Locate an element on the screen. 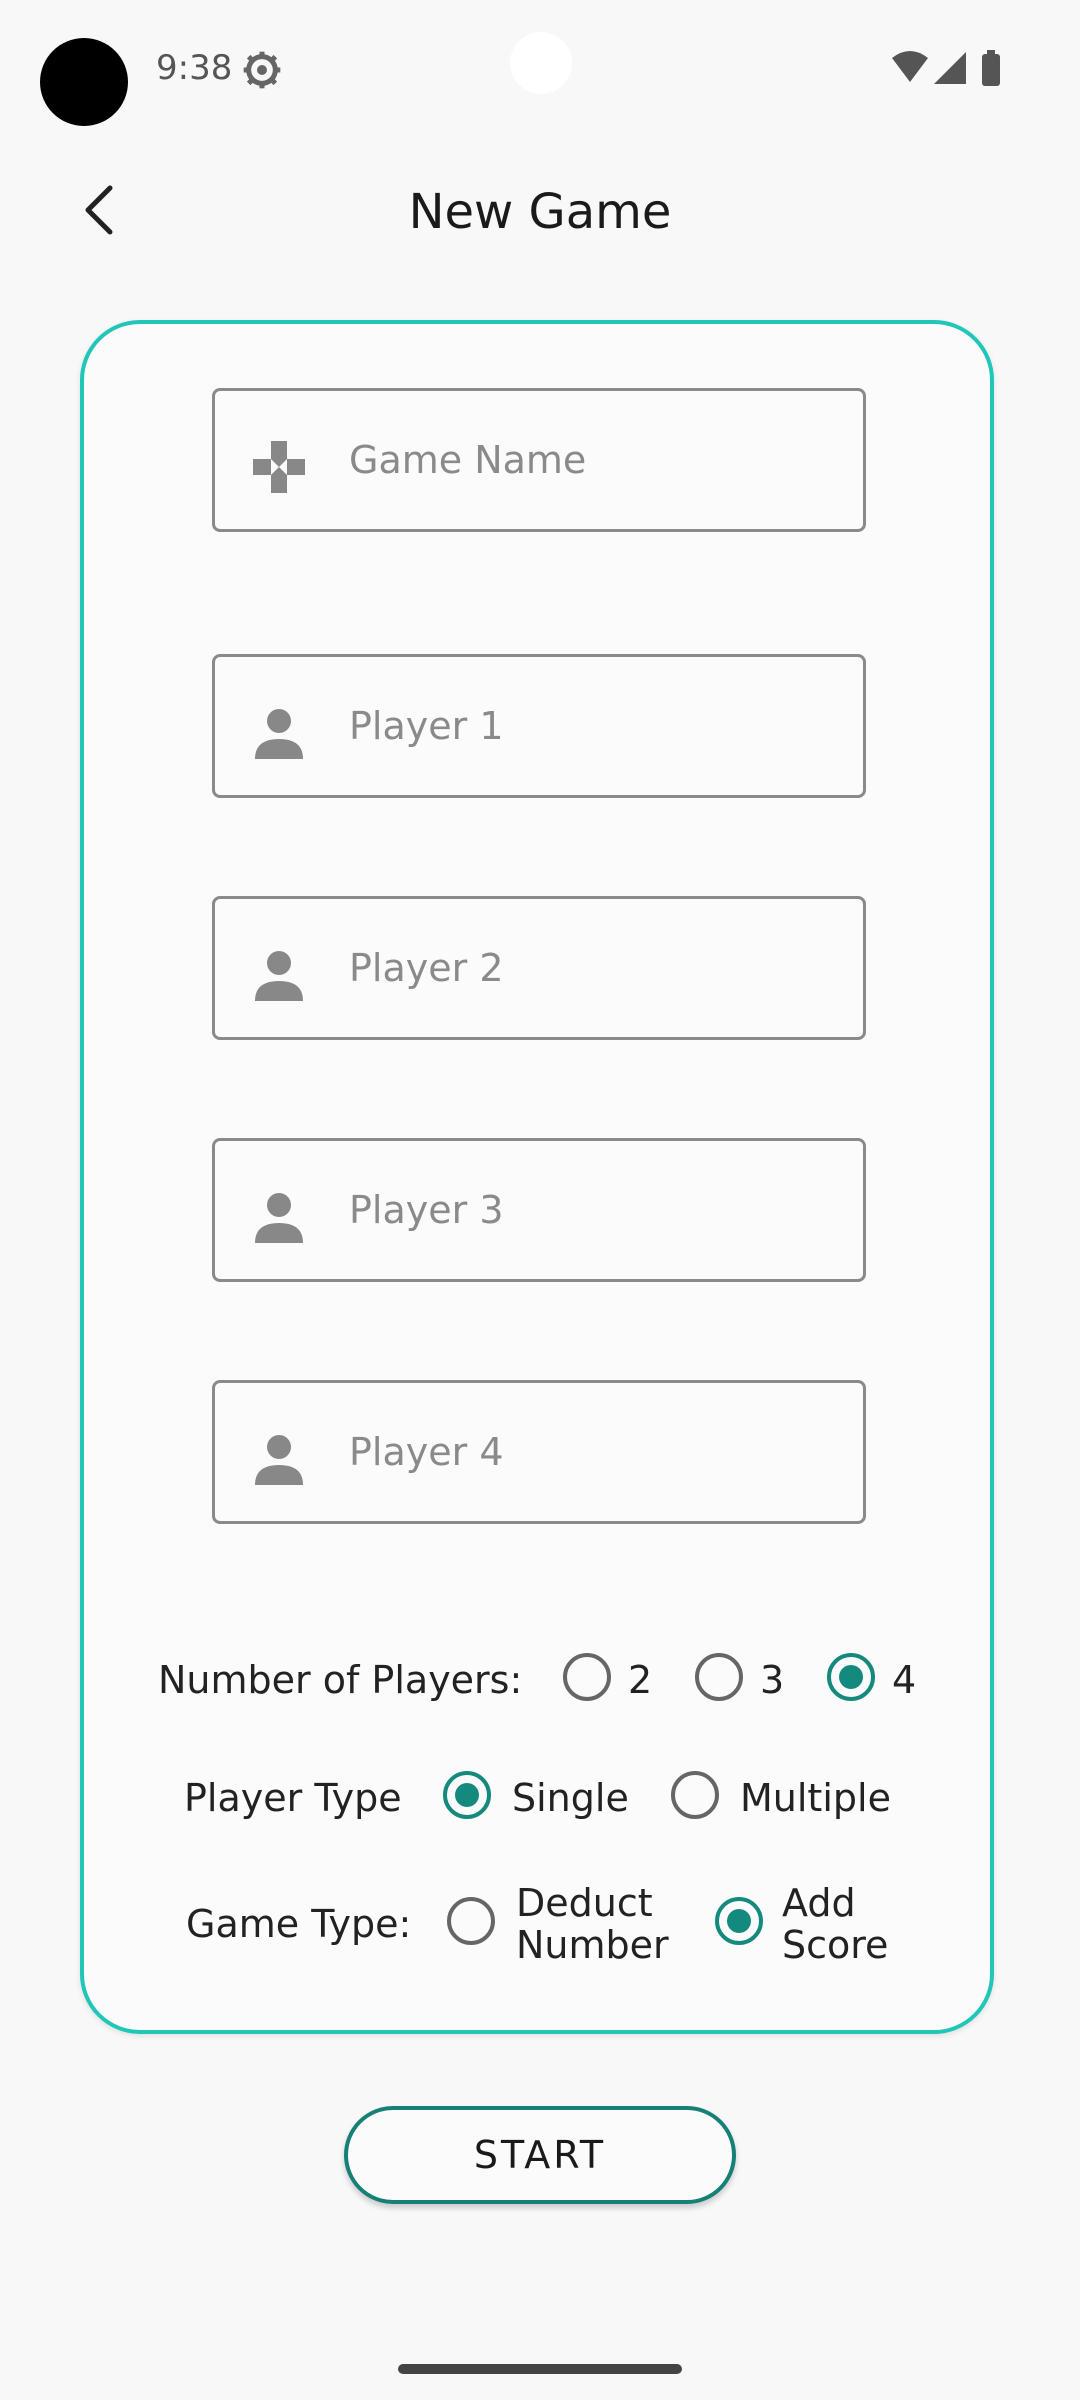 The height and width of the screenshot is (2400, 1080). deduct-line-1: Deduct is located at coordinates (584, 1903).